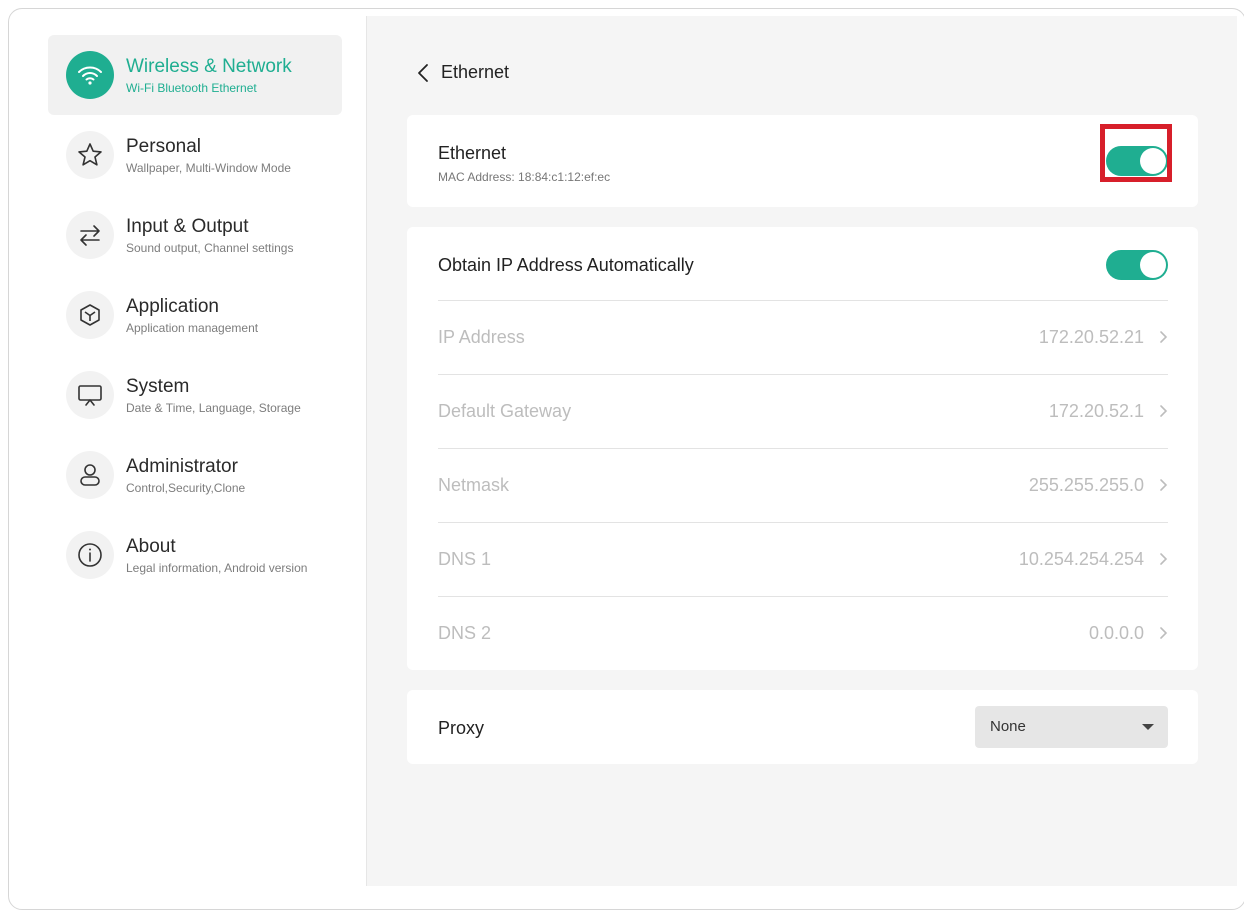 This screenshot has width=1244, height=910. Describe the element at coordinates (1153, 265) in the screenshot. I see `toggle-knob` at that location.